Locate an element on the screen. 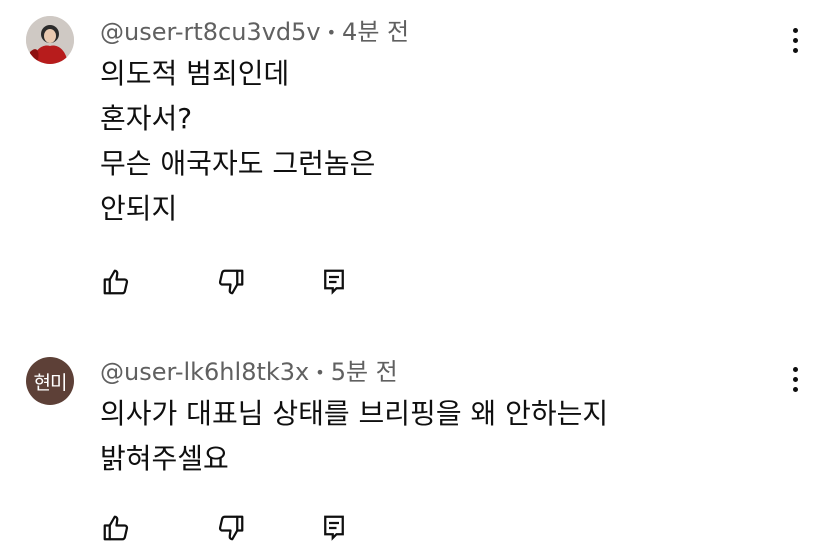 The image size is (835, 556). comment-meta: @user-lk6hl8tk3x • 5분 전 is located at coordinates (249, 372).